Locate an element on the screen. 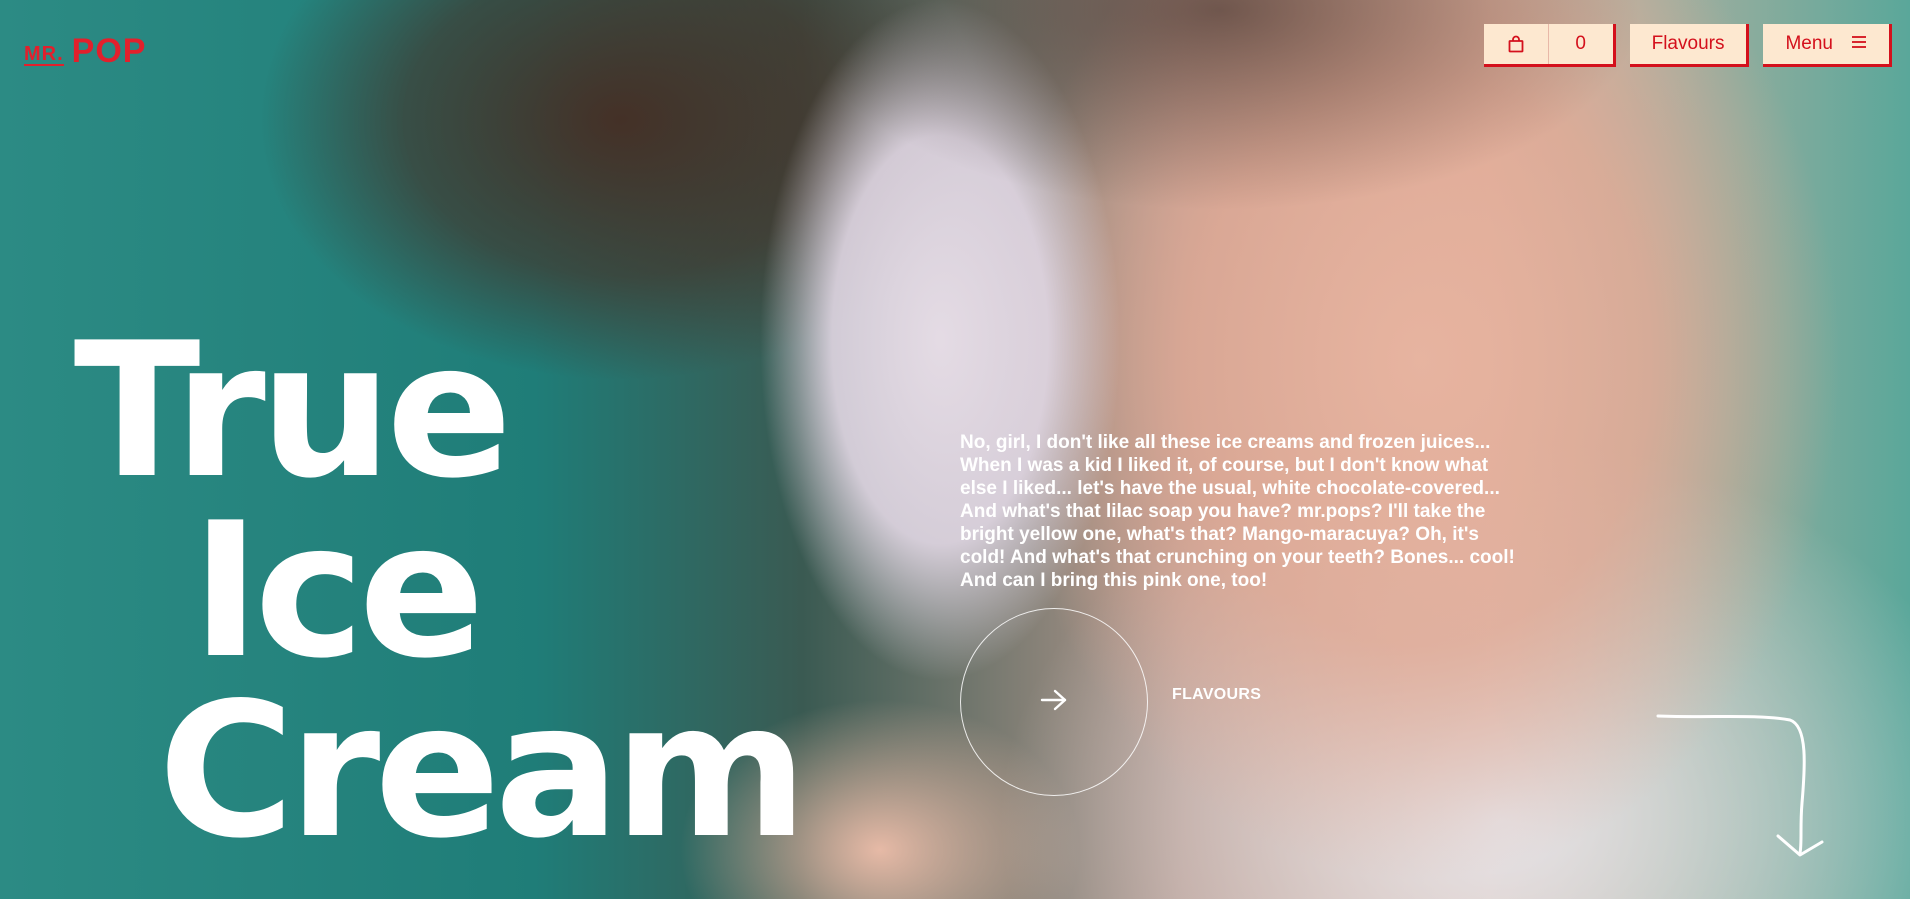 The height and width of the screenshot is (899, 1910). arrow-right-icon is located at coordinates (1054, 702).